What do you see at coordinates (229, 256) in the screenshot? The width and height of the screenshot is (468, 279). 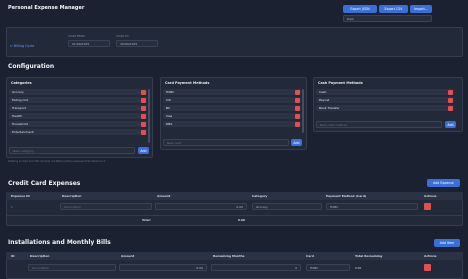 I see `col-remaining-months: Remaining Months` at bounding box center [229, 256].